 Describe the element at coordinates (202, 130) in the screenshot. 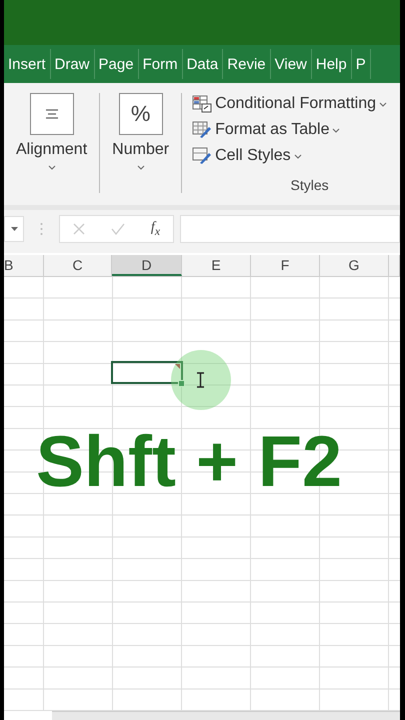

I see `table-brush-icon` at that location.